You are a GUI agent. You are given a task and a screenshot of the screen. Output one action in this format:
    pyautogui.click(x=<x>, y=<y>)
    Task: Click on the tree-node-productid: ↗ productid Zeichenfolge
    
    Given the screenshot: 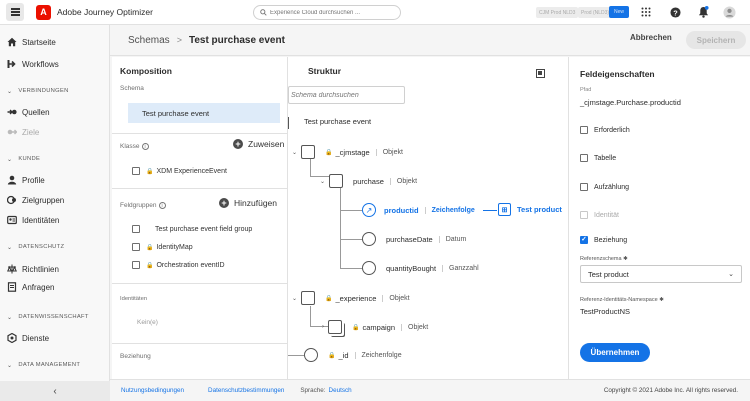 What is the action you would take?
    pyautogui.click(x=418, y=210)
    